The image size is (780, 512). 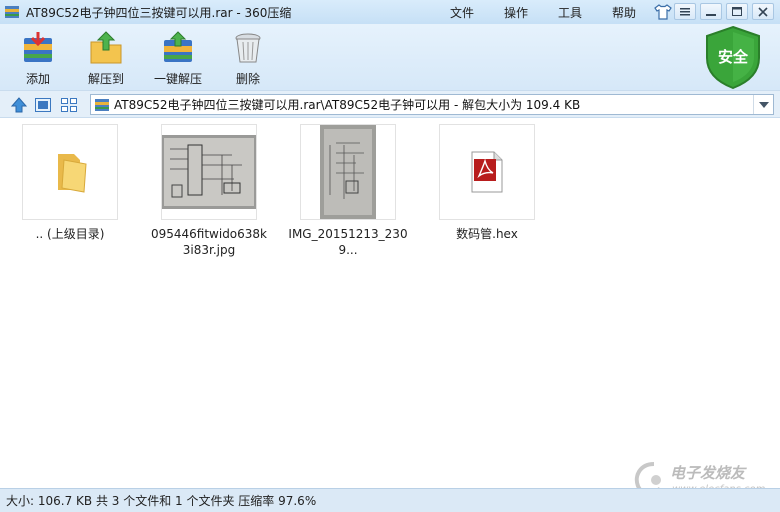 I want to click on add-archive-icon, so click(x=38, y=47).